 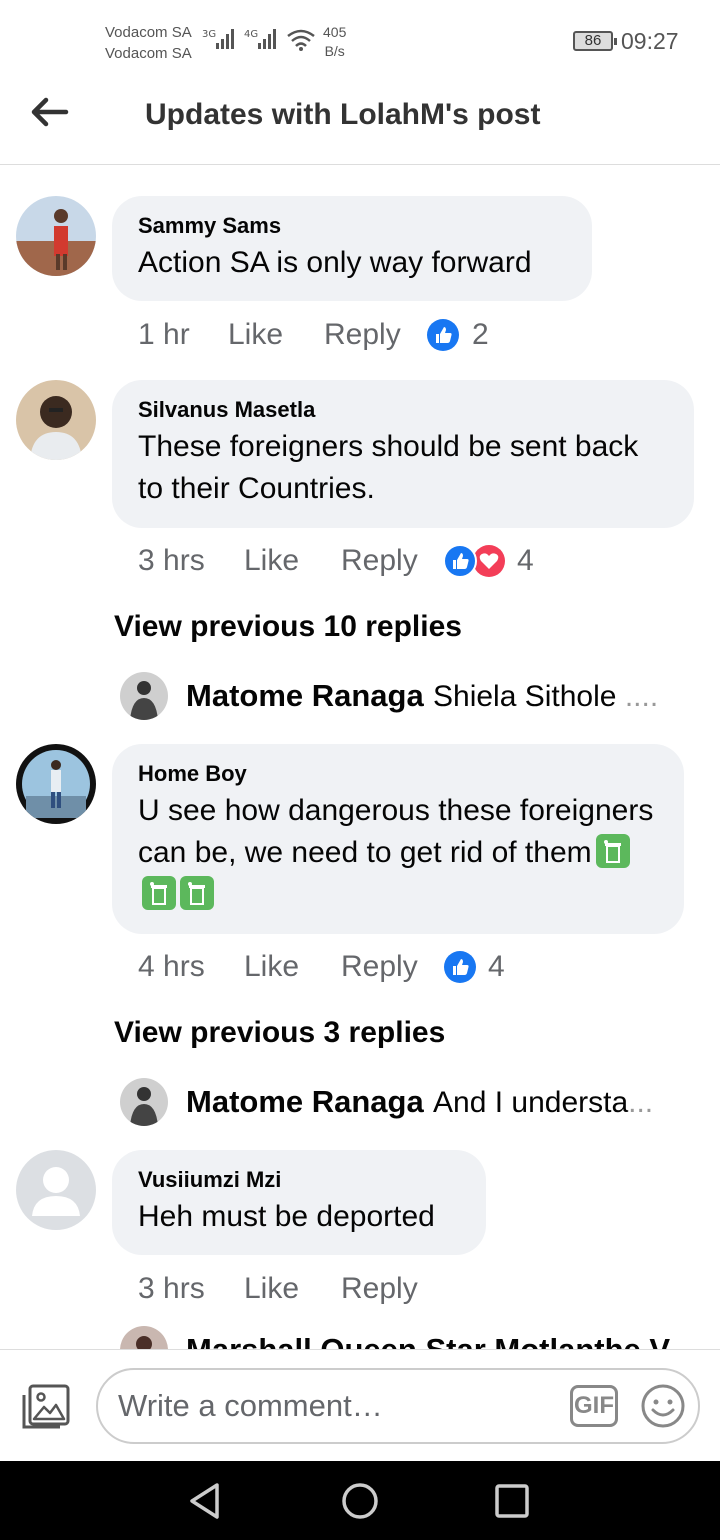 I want to click on reply-snippet: And I understa, so click(x=531, y=1102).